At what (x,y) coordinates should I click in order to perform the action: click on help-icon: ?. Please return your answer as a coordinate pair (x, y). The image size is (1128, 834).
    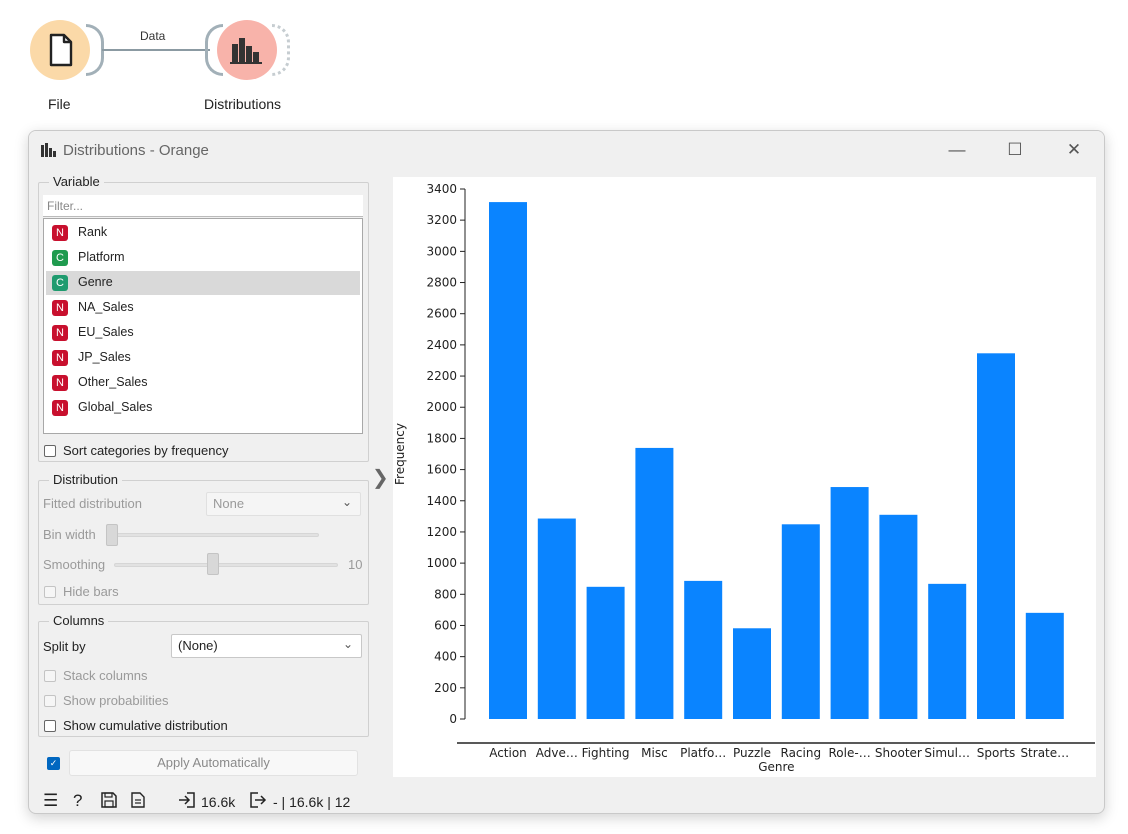
    Looking at the image, I should click on (77, 801).